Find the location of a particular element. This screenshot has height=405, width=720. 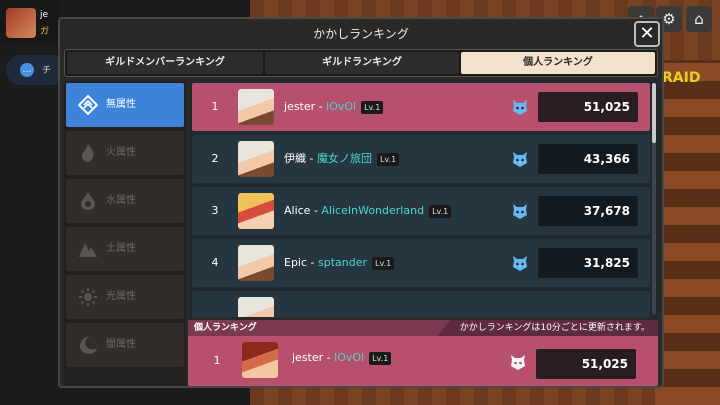

my-ranking-title: 個人ランキング is located at coordinates (225, 328).